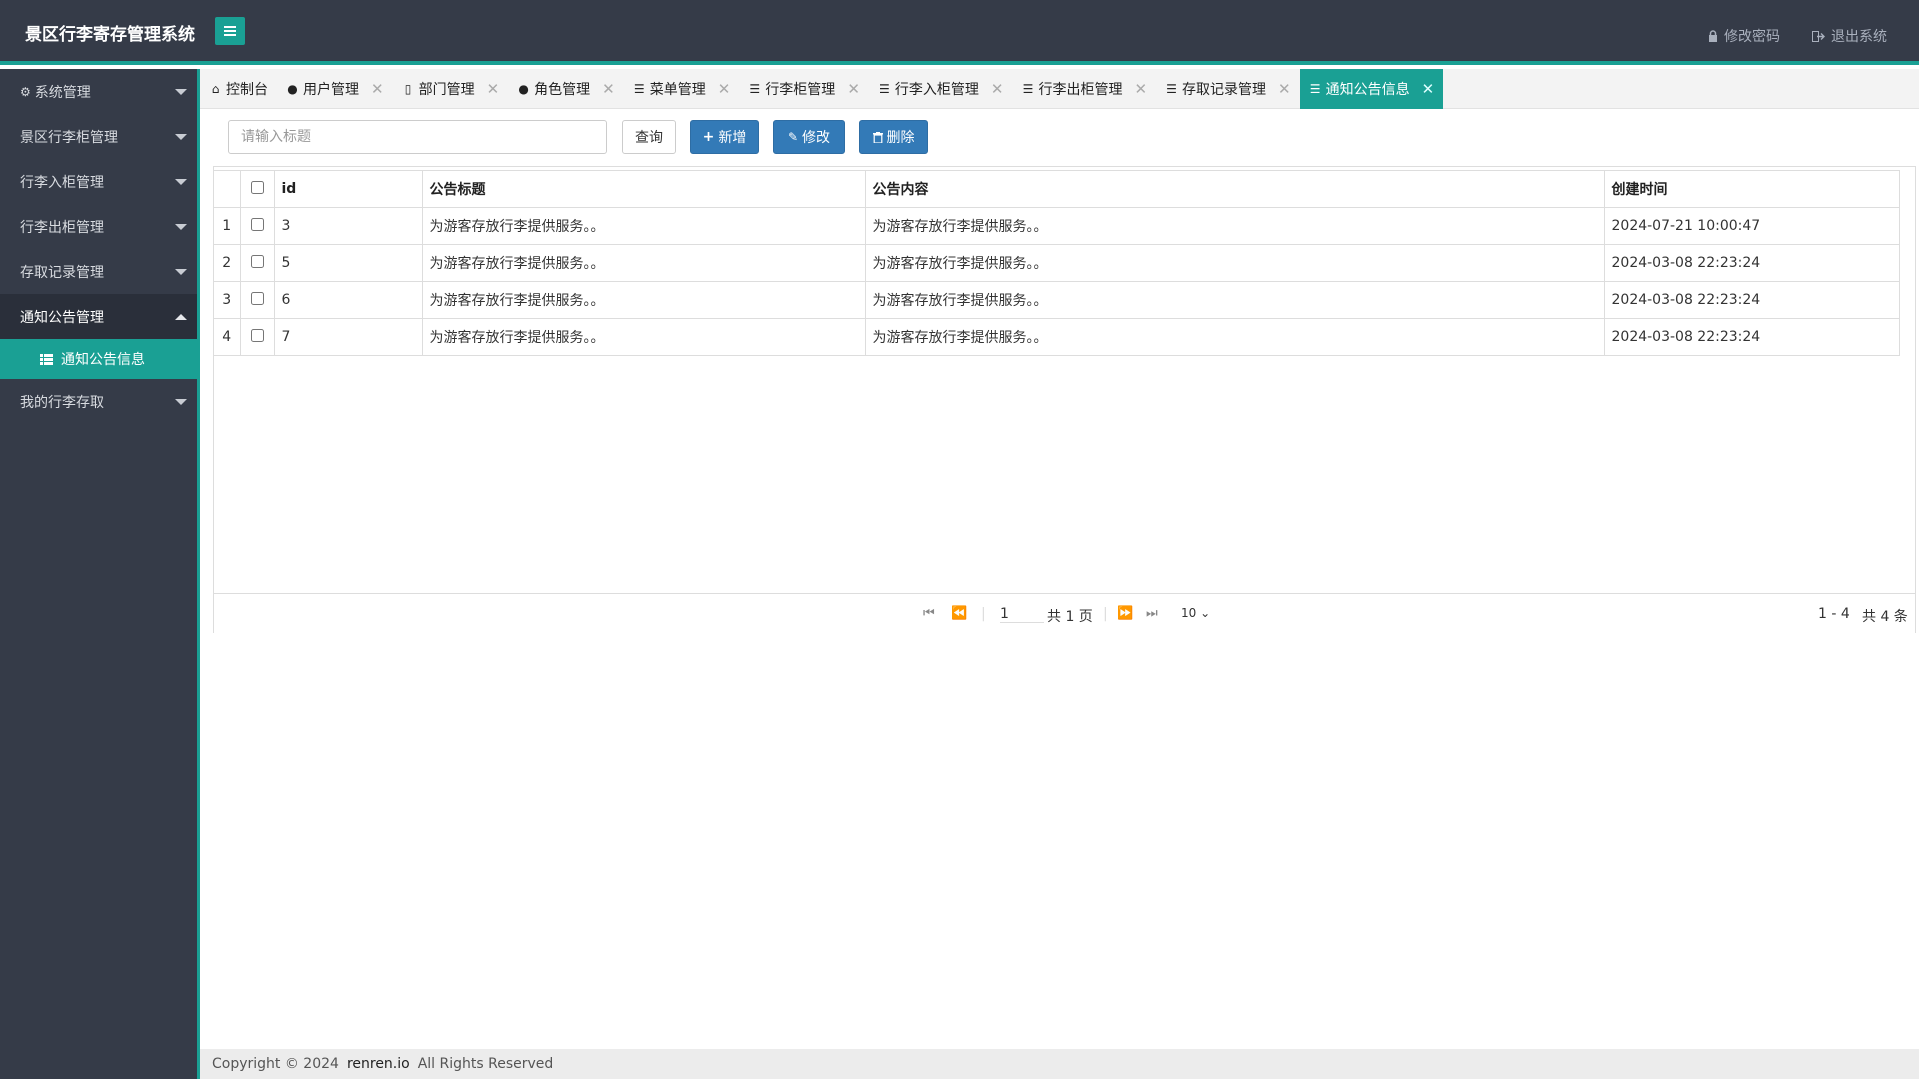 This screenshot has height=1079, width=1919. Describe the element at coordinates (1064, 613) in the screenshot. I see `pagination-bar: ⏮ ⏪ | 1 共 1 页 | ⏩ ⏭ 10 ⌄ 1 - 4 共 4 条` at that location.